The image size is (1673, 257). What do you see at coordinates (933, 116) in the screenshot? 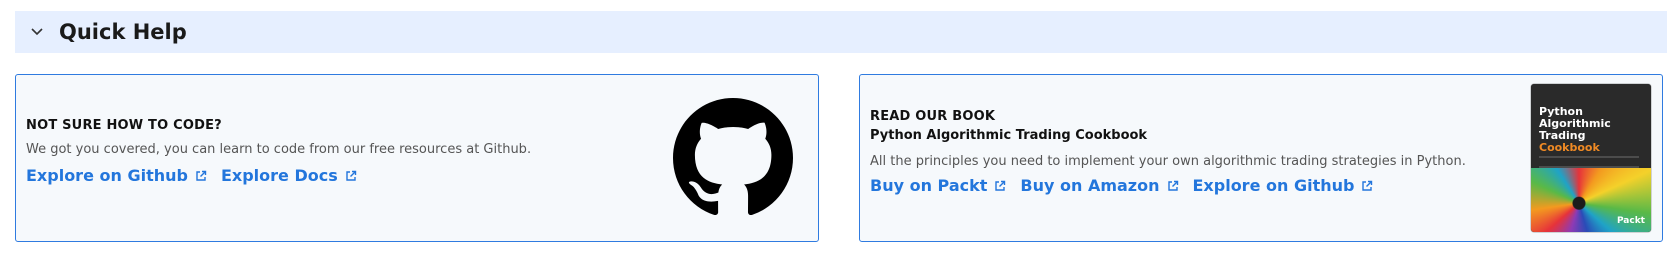
I see `card-eyebrow: READ OUR BOOK` at bounding box center [933, 116].